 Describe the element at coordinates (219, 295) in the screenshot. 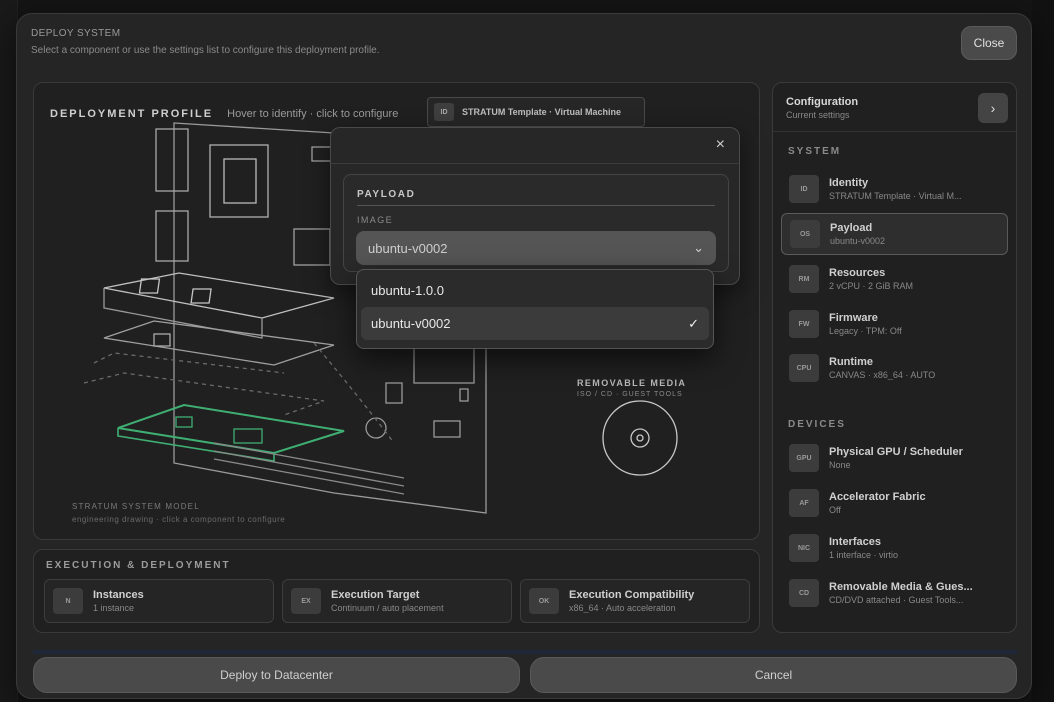

I see `expansion-card-top` at that location.